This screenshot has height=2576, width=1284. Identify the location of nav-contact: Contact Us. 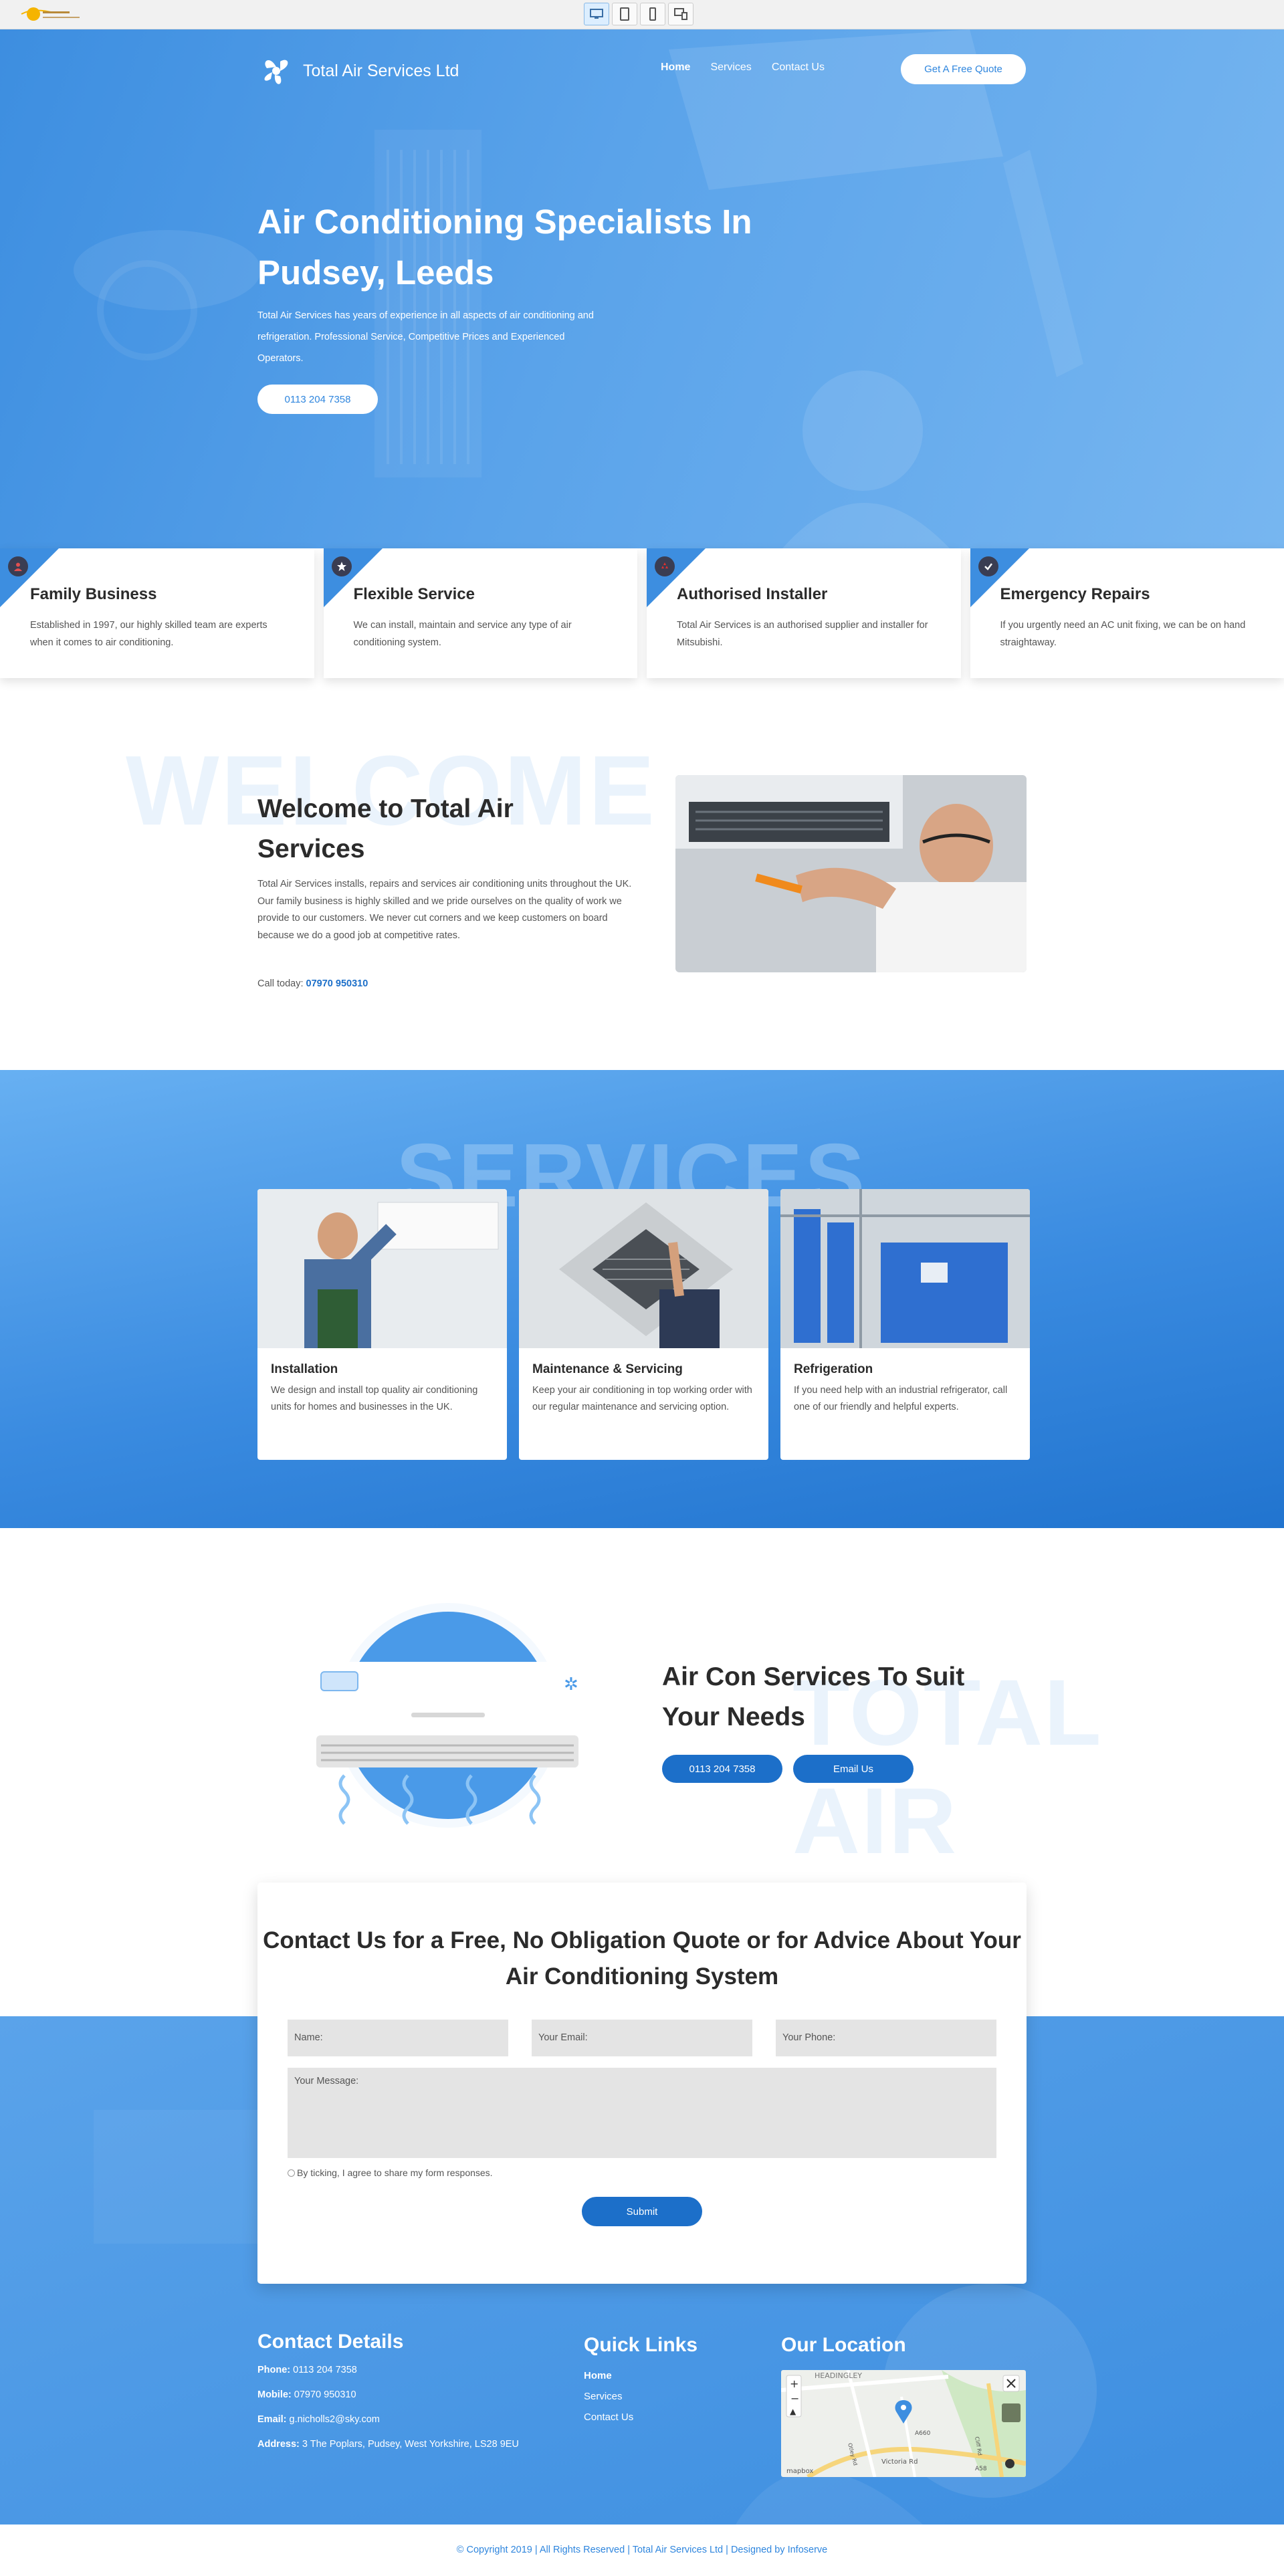
(798, 68).